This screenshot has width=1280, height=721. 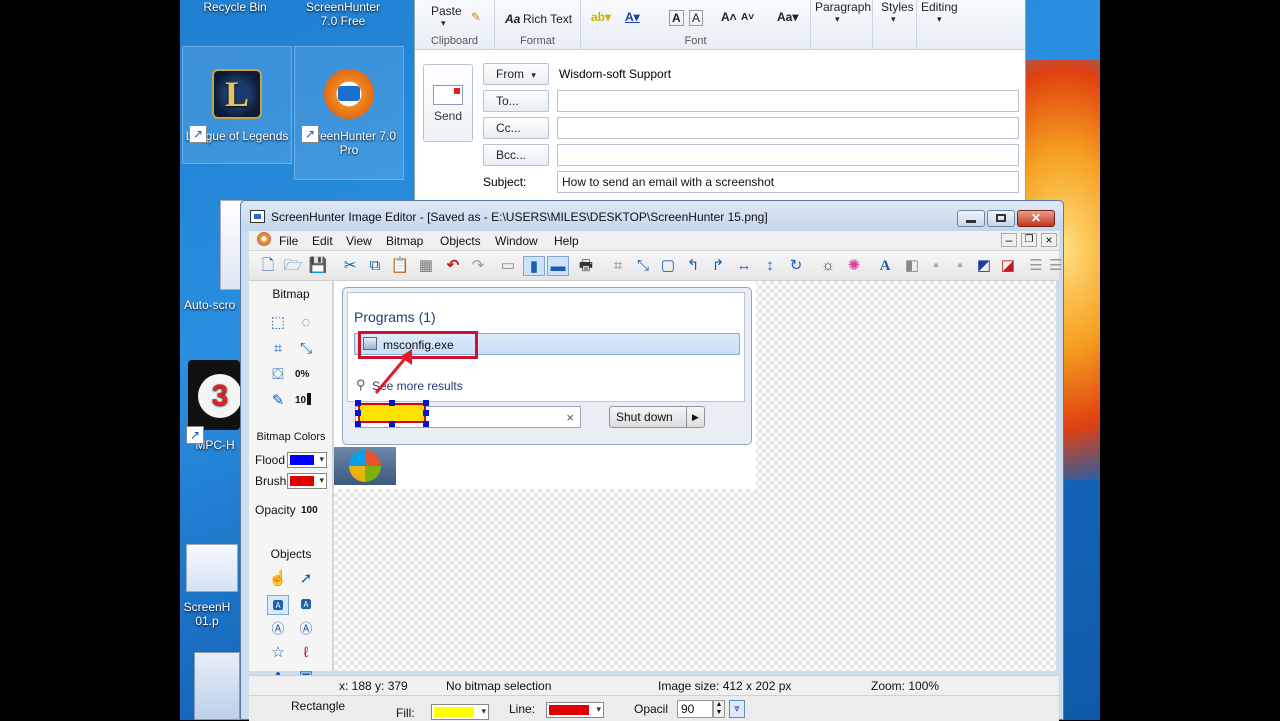 What do you see at coordinates (306, 605) in the screenshot?
I see `rect-callout-tool-icon: 🅰` at bounding box center [306, 605].